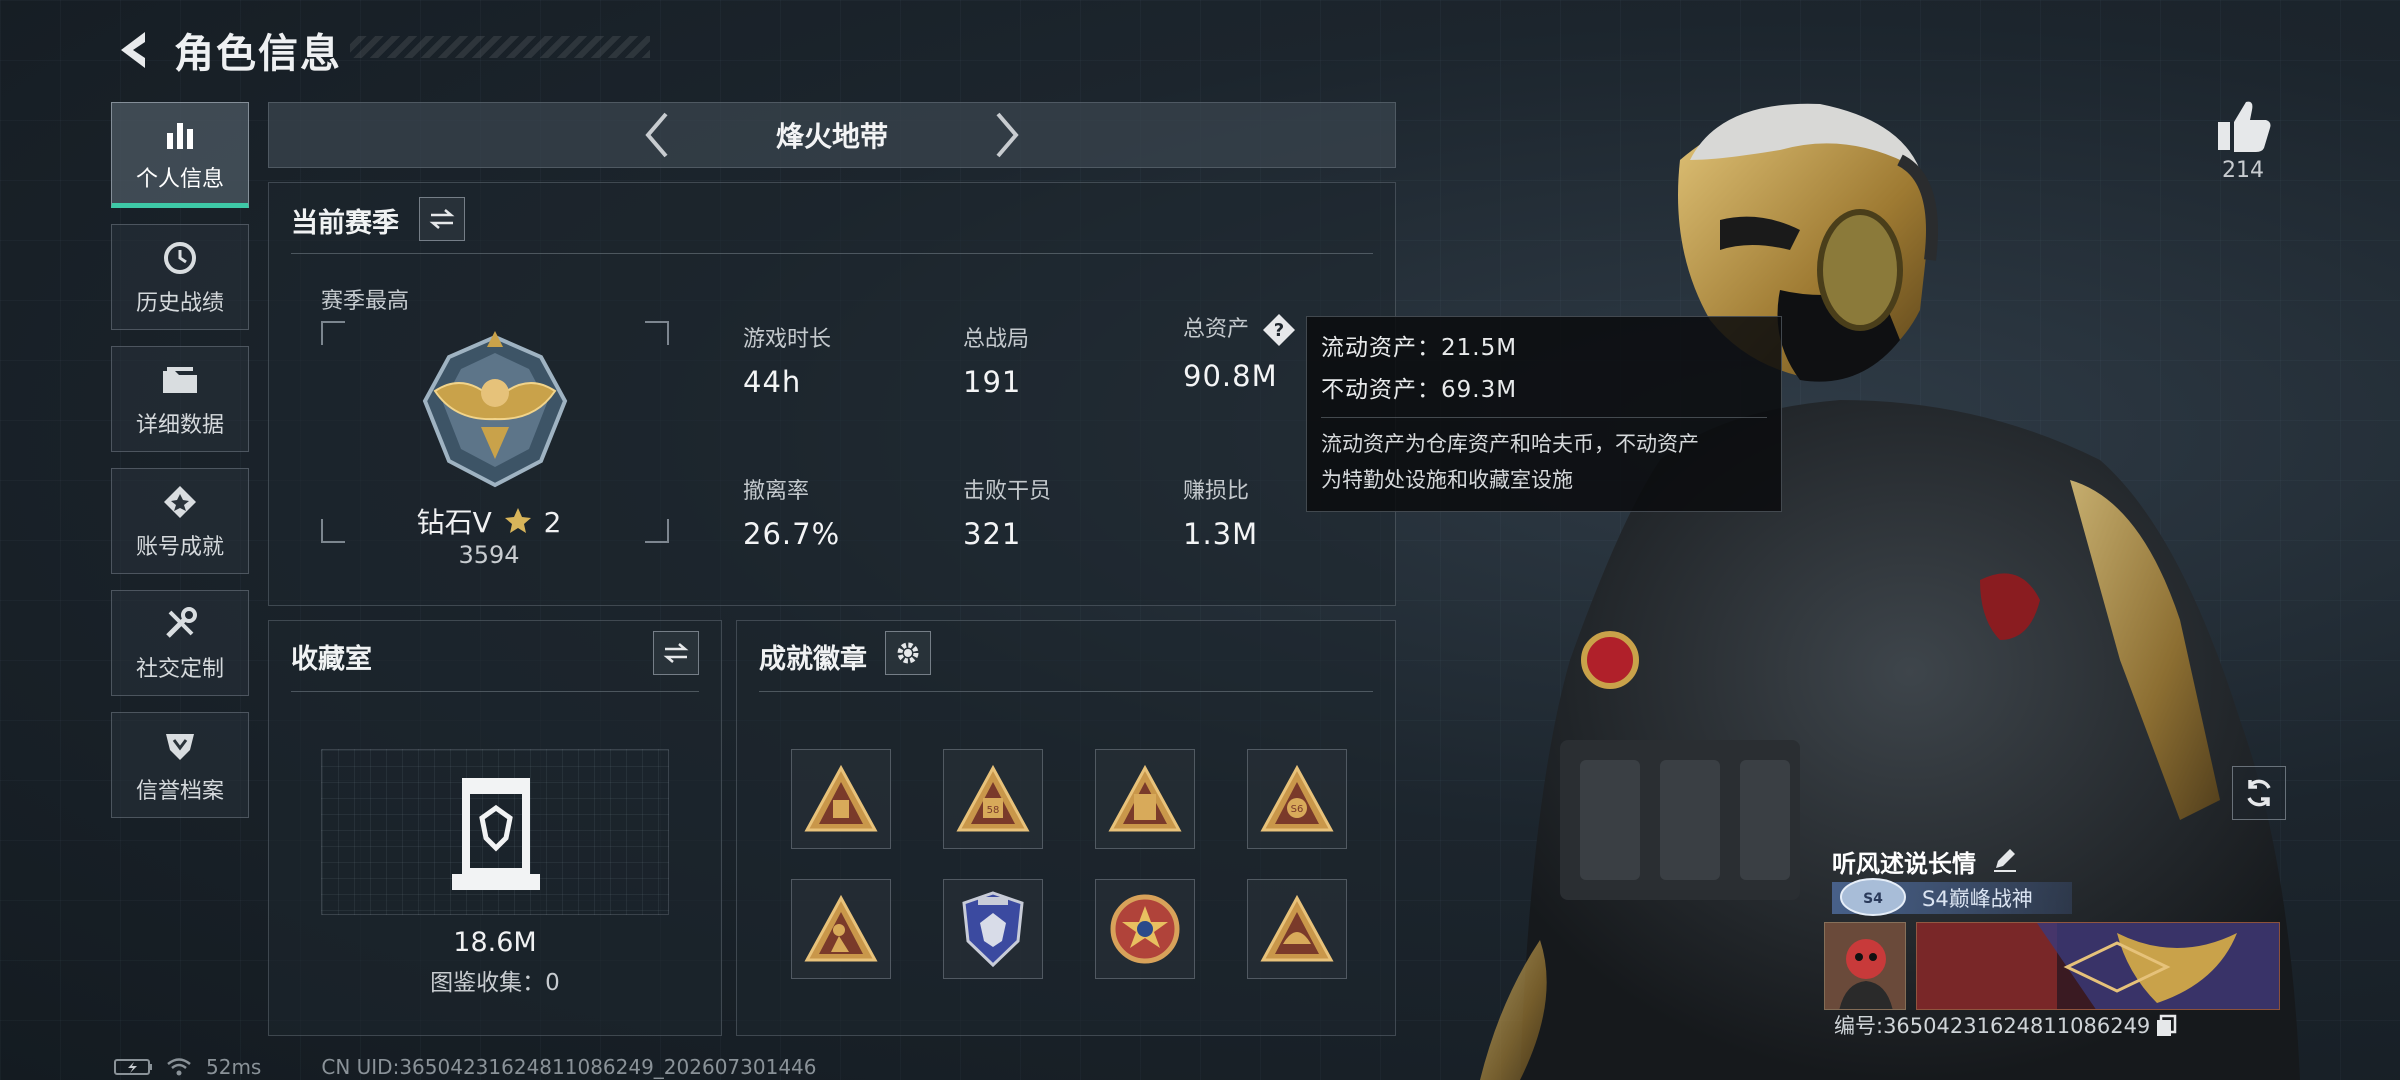 The height and width of the screenshot is (1080, 2400). I want to click on tooltip-description-line2: 为特勤处设施和收藏室设施, so click(1447, 480).